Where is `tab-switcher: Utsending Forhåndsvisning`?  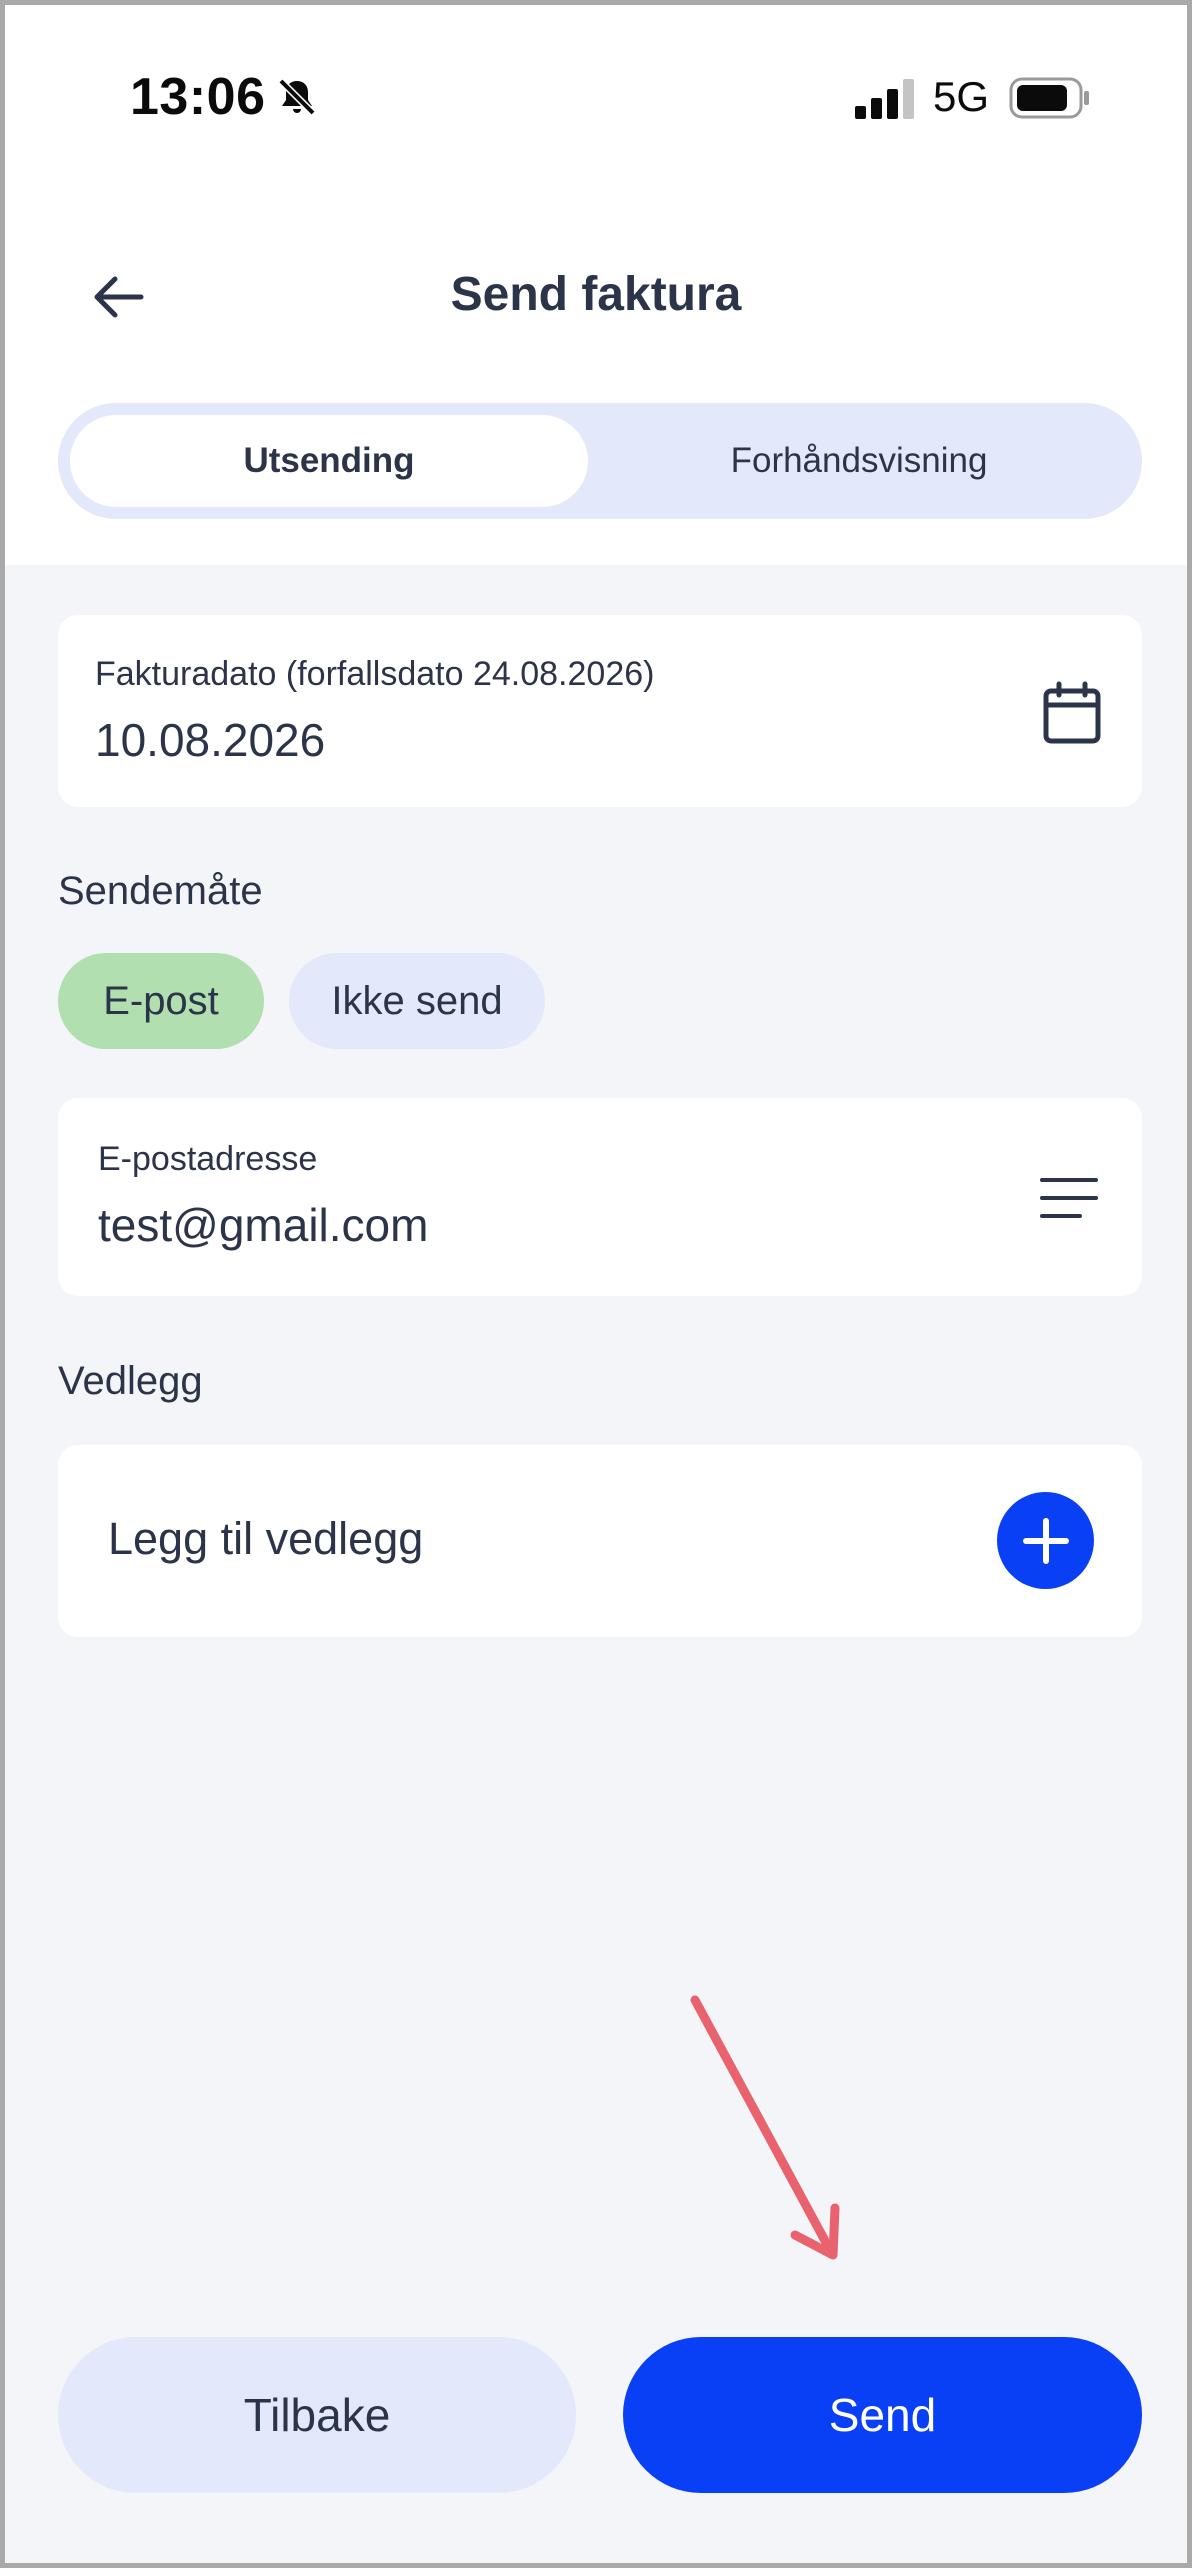
tab-switcher: Utsending Forhåndsvisning is located at coordinates (600, 461).